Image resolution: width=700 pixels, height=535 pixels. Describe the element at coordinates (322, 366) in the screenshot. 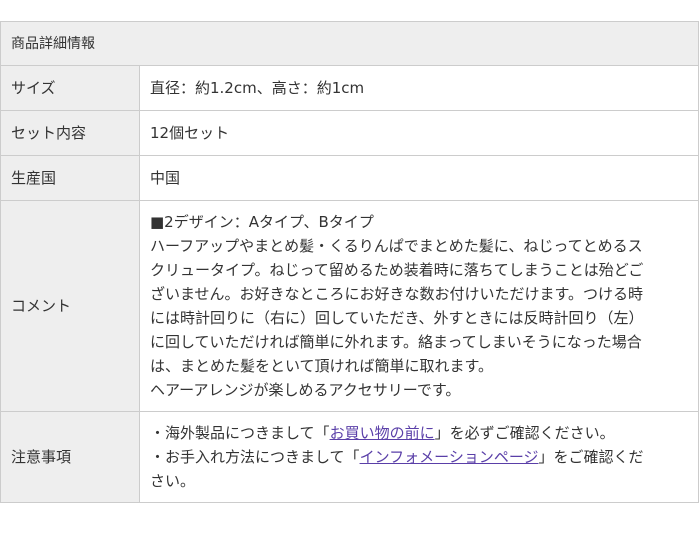

I see `comment-line: は、まとめた髪をといて頂ければ簡単に取れます。` at that location.